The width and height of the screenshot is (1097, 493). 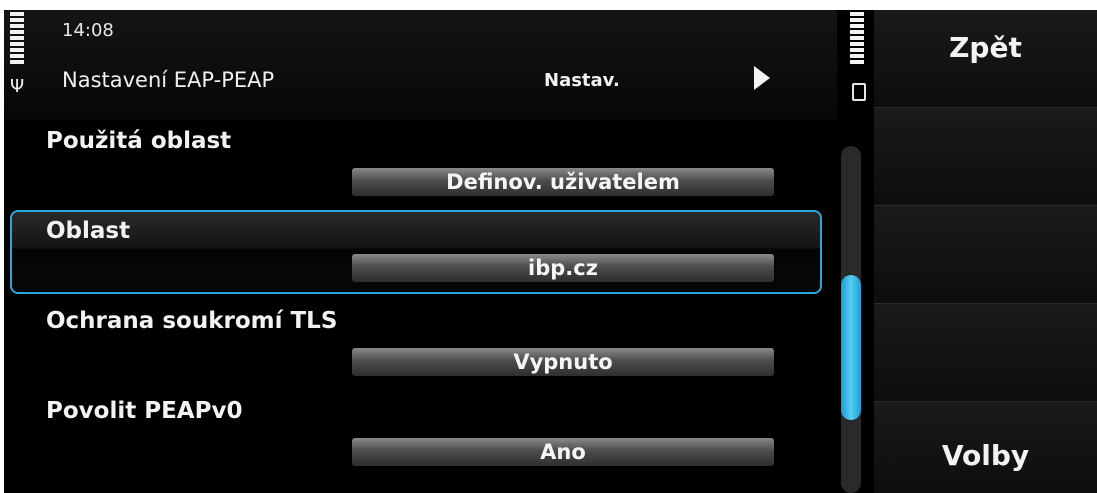 What do you see at coordinates (563, 362) in the screenshot?
I see `setting-value: Vypnuto` at bounding box center [563, 362].